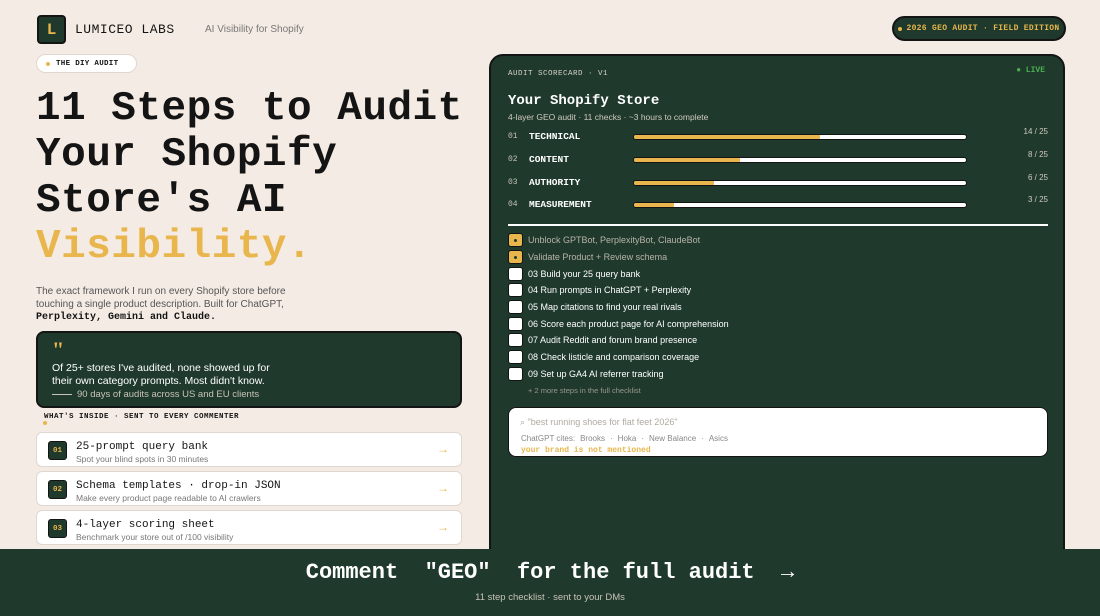 This screenshot has width=1100, height=616. What do you see at coordinates (125, 29) in the screenshot?
I see `brand-name: LUMICEO LABS` at bounding box center [125, 29].